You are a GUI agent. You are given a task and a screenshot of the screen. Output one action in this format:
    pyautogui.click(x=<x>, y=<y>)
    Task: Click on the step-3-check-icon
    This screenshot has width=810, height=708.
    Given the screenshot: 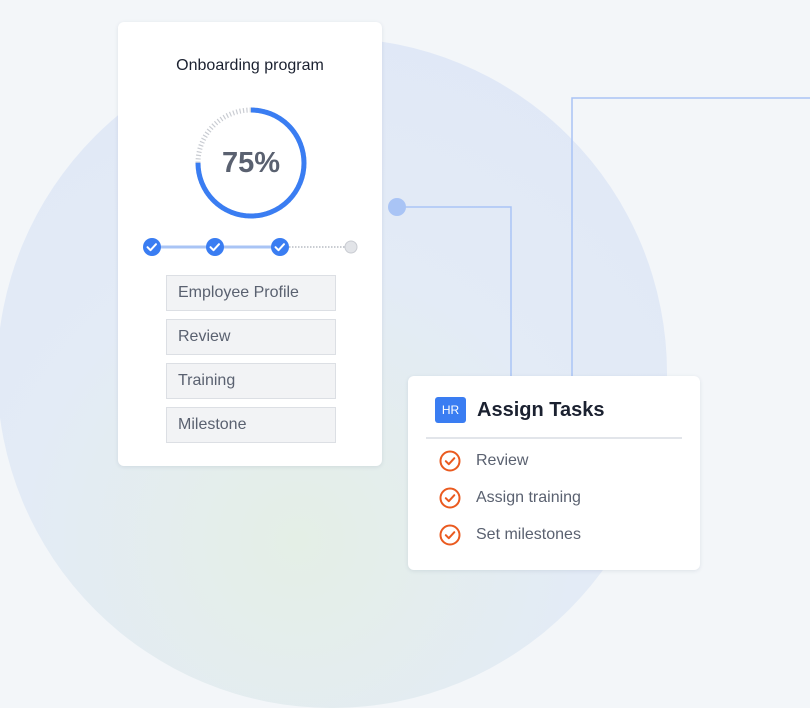 What is the action you would take?
    pyautogui.click(x=280, y=247)
    